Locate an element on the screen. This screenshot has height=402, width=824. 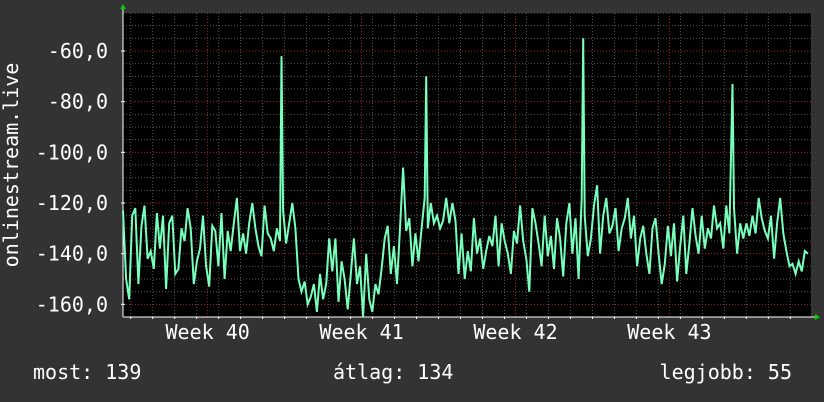
x-tick-label: Week 42 is located at coordinates (515, 332).